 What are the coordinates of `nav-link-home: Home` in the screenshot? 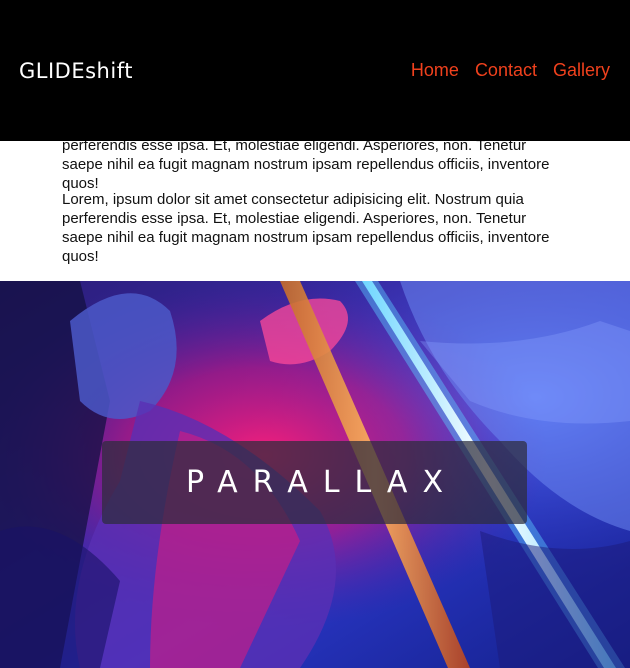 It's located at (435, 70).